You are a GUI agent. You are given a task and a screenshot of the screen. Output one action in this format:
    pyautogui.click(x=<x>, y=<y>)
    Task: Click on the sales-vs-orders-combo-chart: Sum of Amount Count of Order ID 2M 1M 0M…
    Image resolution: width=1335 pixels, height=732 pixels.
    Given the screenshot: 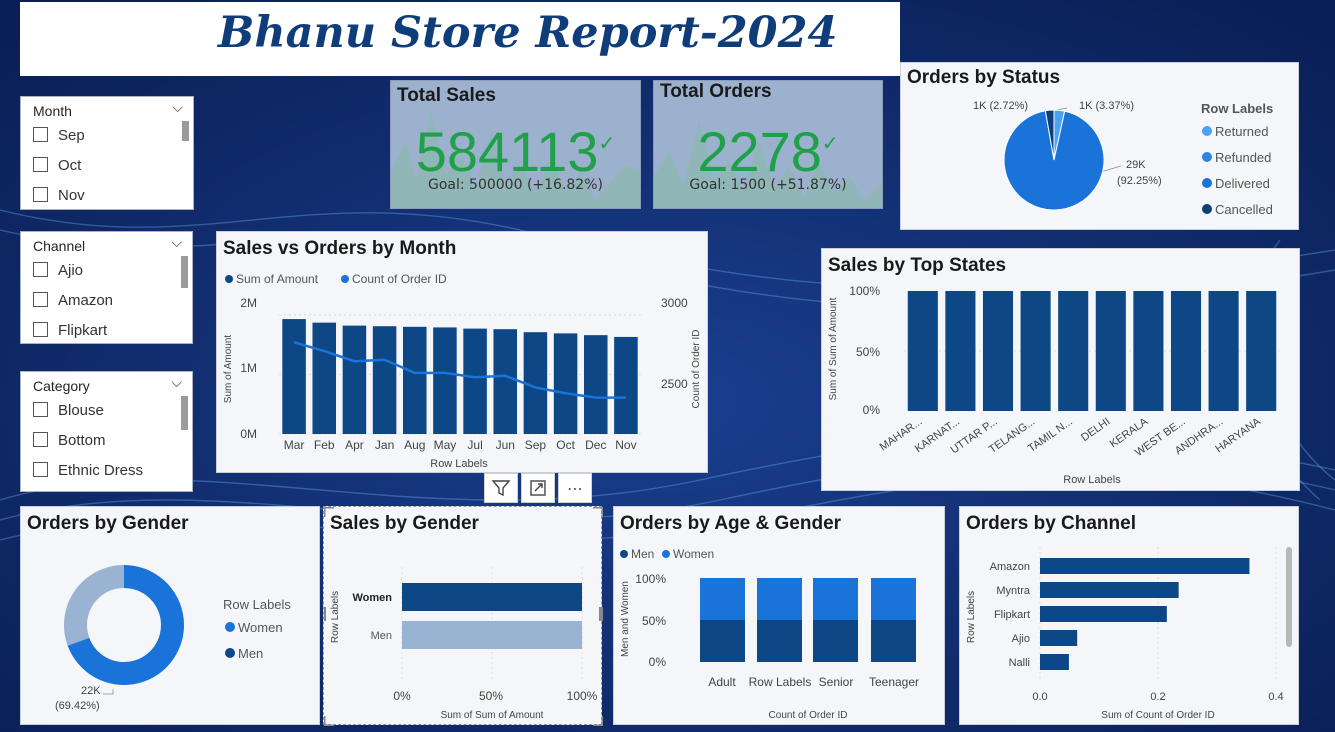 What is the action you would take?
    pyautogui.click(x=463, y=353)
    